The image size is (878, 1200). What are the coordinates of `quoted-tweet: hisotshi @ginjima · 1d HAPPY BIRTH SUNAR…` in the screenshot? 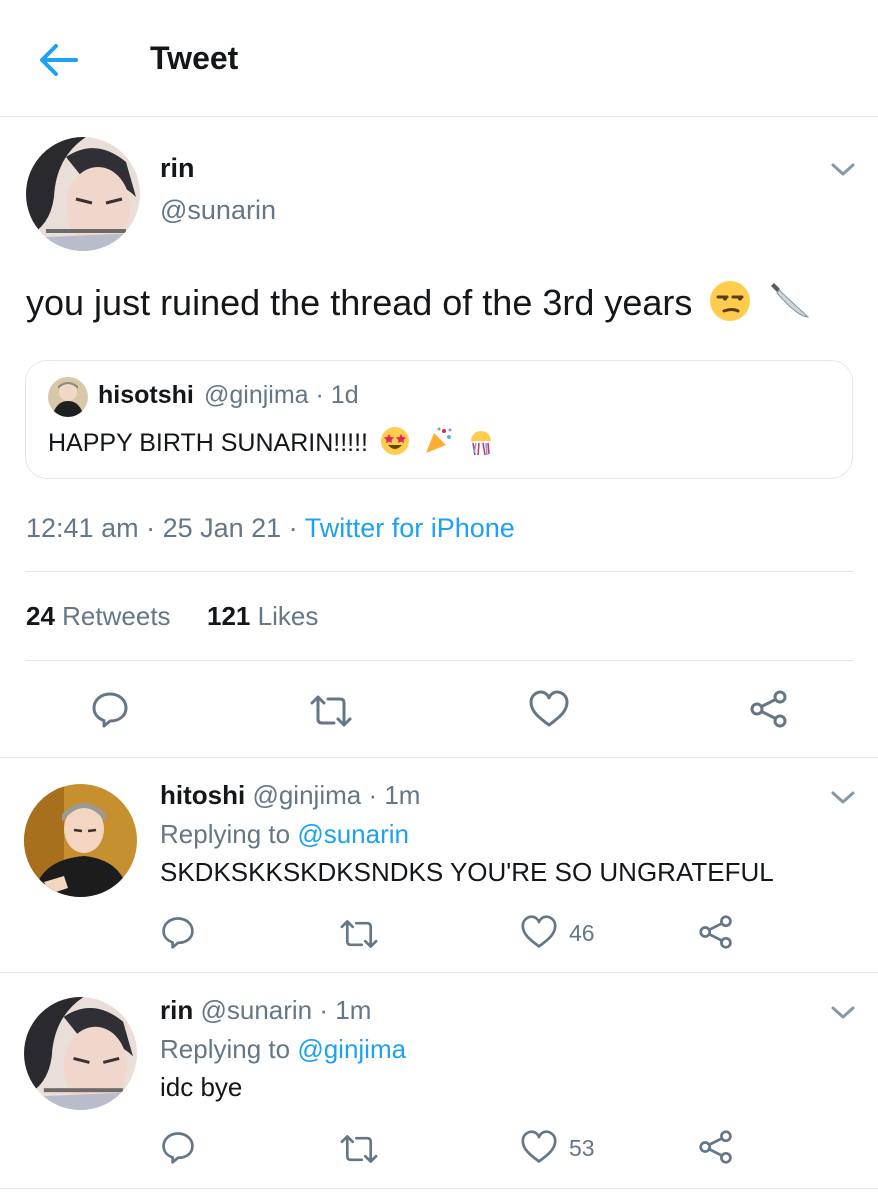 It's located at (439, 419).